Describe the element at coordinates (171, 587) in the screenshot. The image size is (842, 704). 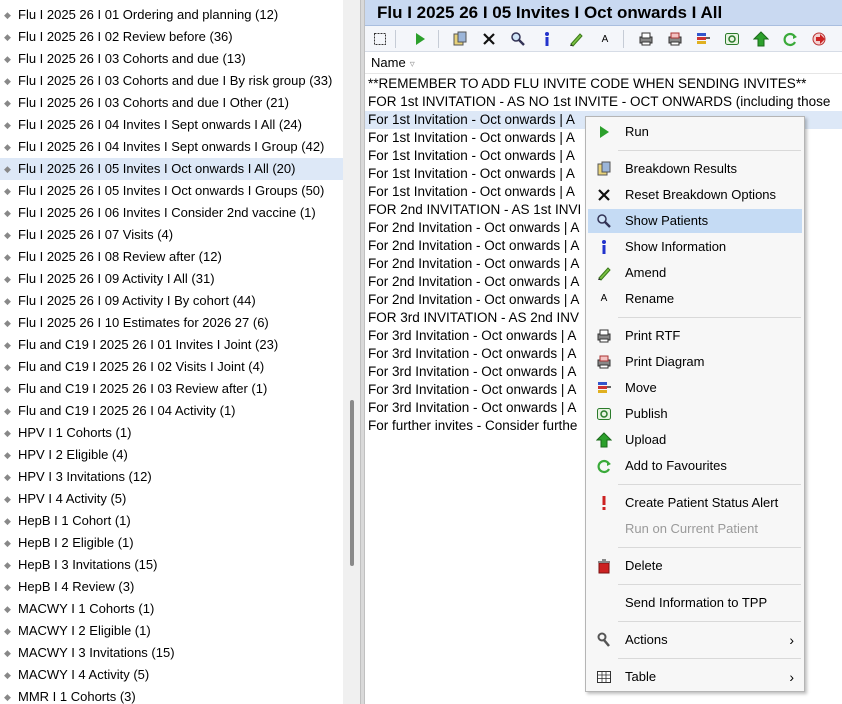
I see `tree-item: ◆ HepB I 4 Review (3)` at that location.